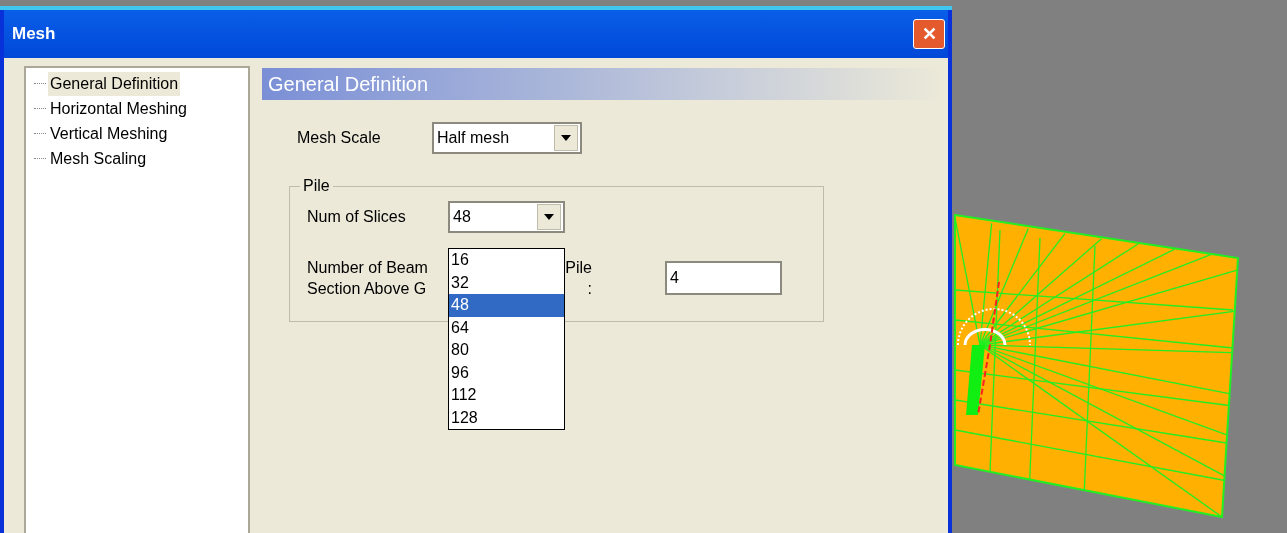 The height and width of the screenshot is (533, 1287). I want to click on field-label: Mesh Scale, so click(339, 138).